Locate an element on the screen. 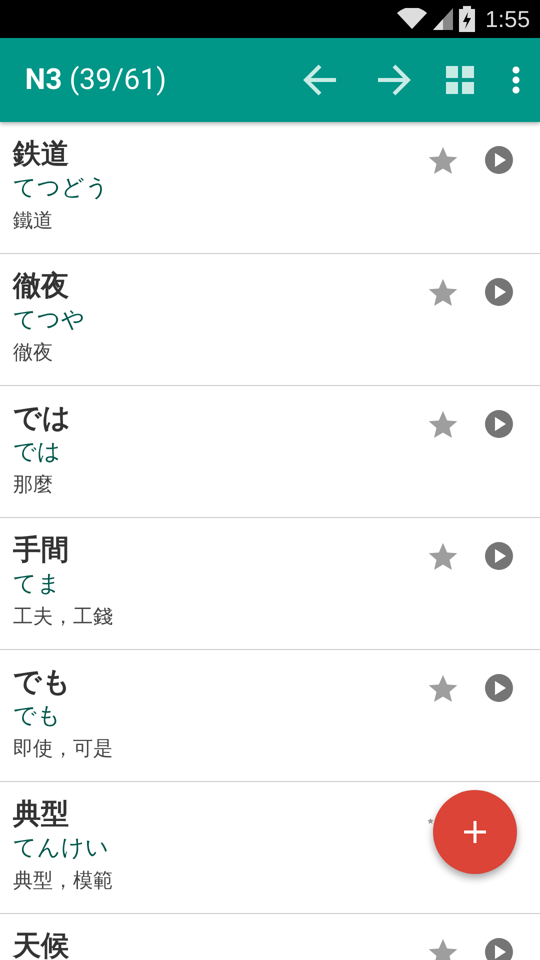 This screenshot has width=540, height=960. word-text: では is located at coordinates (42, 418).